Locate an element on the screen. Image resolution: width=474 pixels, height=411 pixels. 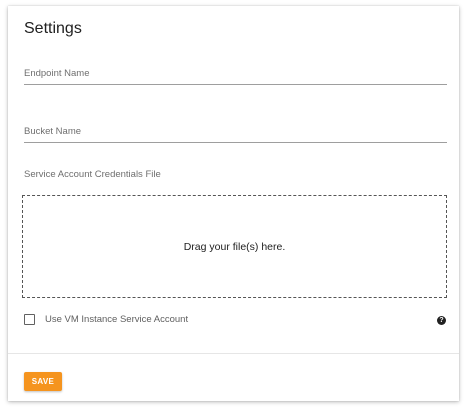
footer-divider is located at coordinates (233, 353).